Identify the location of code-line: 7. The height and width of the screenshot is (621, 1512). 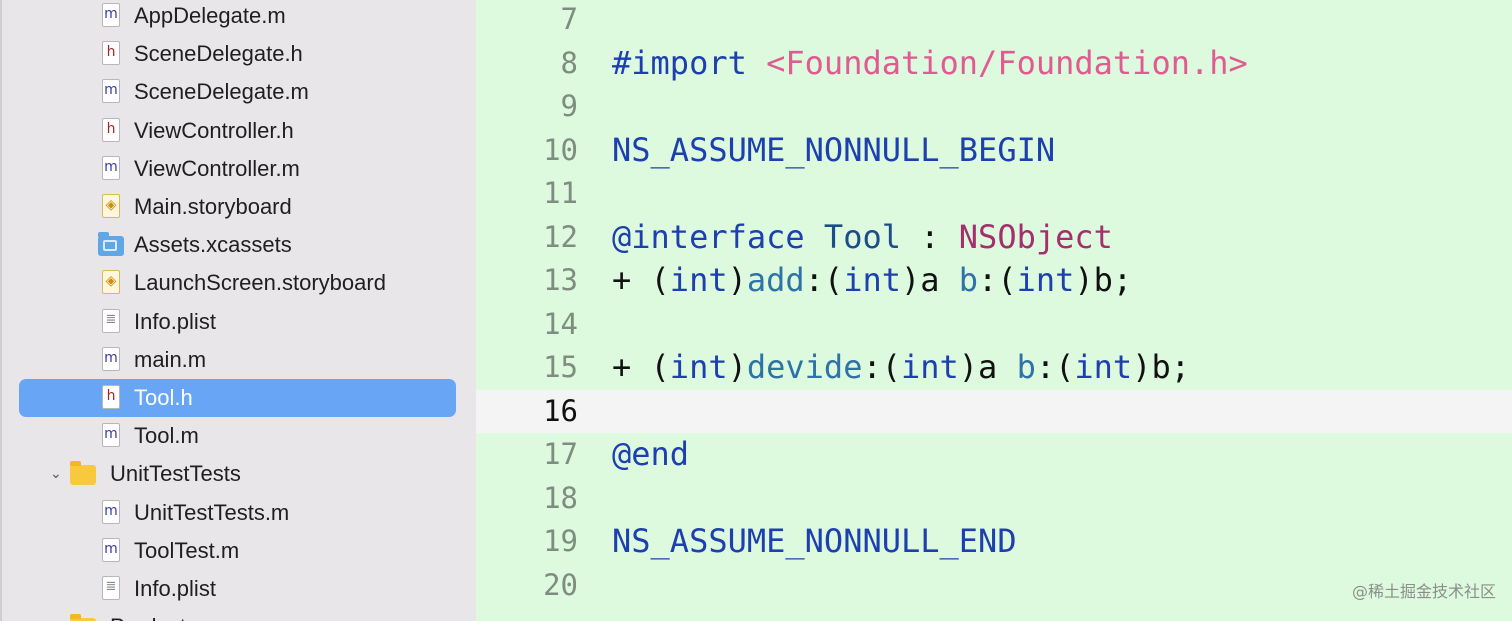
(994, 20).